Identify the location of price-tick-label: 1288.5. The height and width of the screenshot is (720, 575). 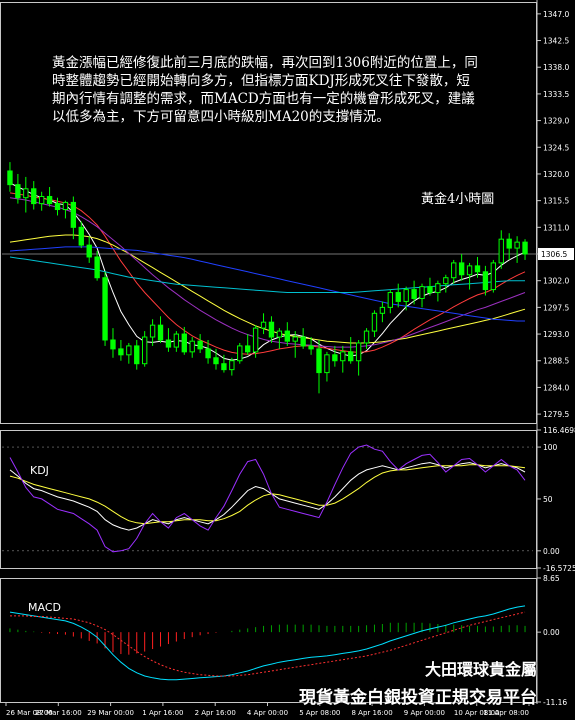
(556, 361).